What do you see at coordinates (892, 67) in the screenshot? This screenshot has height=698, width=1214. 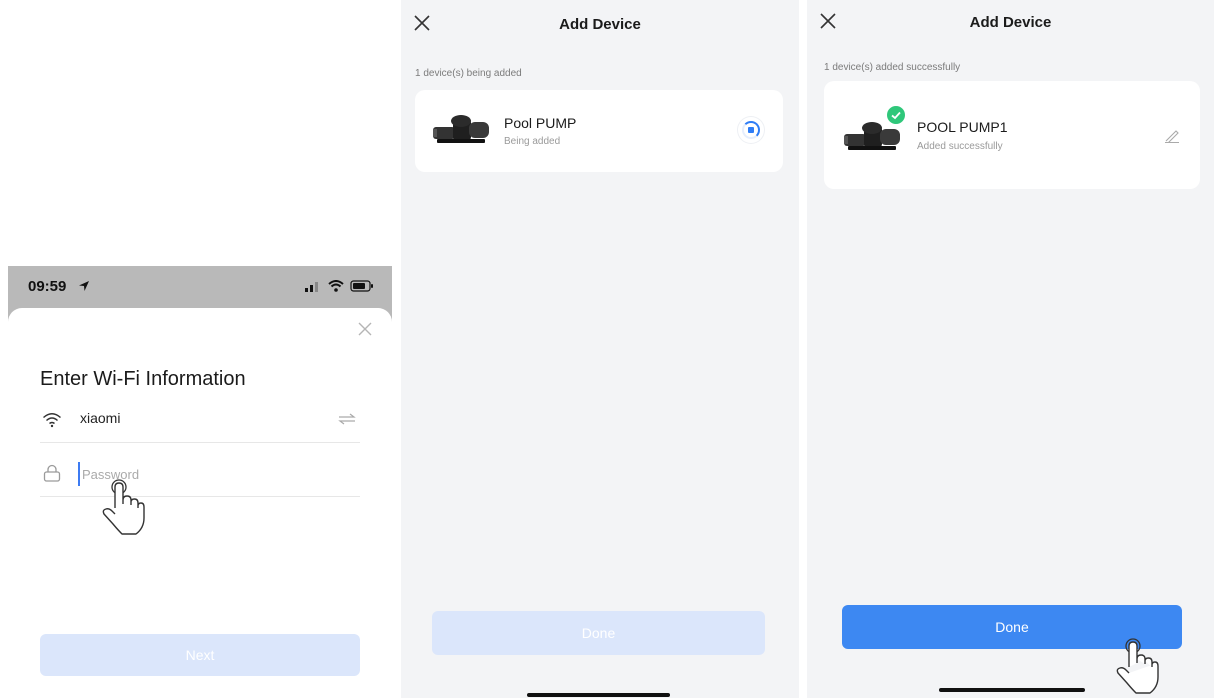 I see `success-subtitle: 1 device(s) added successfully` at bounding box center [892, 67].